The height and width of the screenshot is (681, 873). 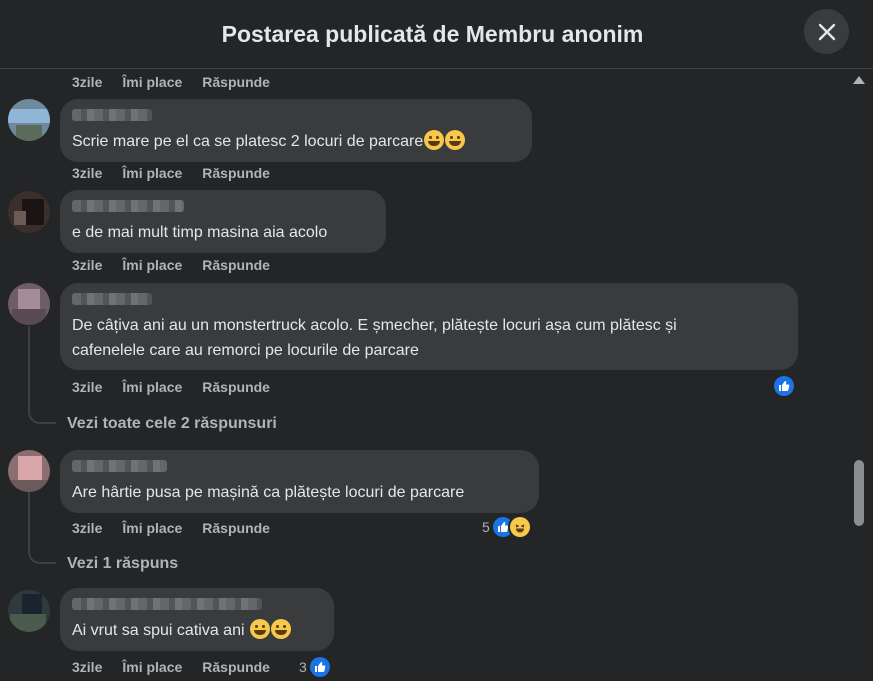 I want to click on reaction-count: 5, so click(x=486, y=527).